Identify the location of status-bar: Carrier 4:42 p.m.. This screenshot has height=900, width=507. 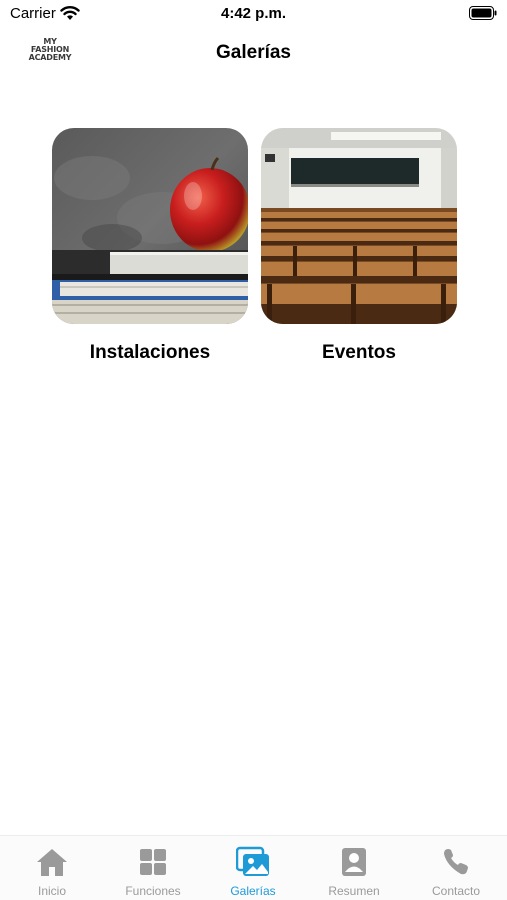
(253, 15).